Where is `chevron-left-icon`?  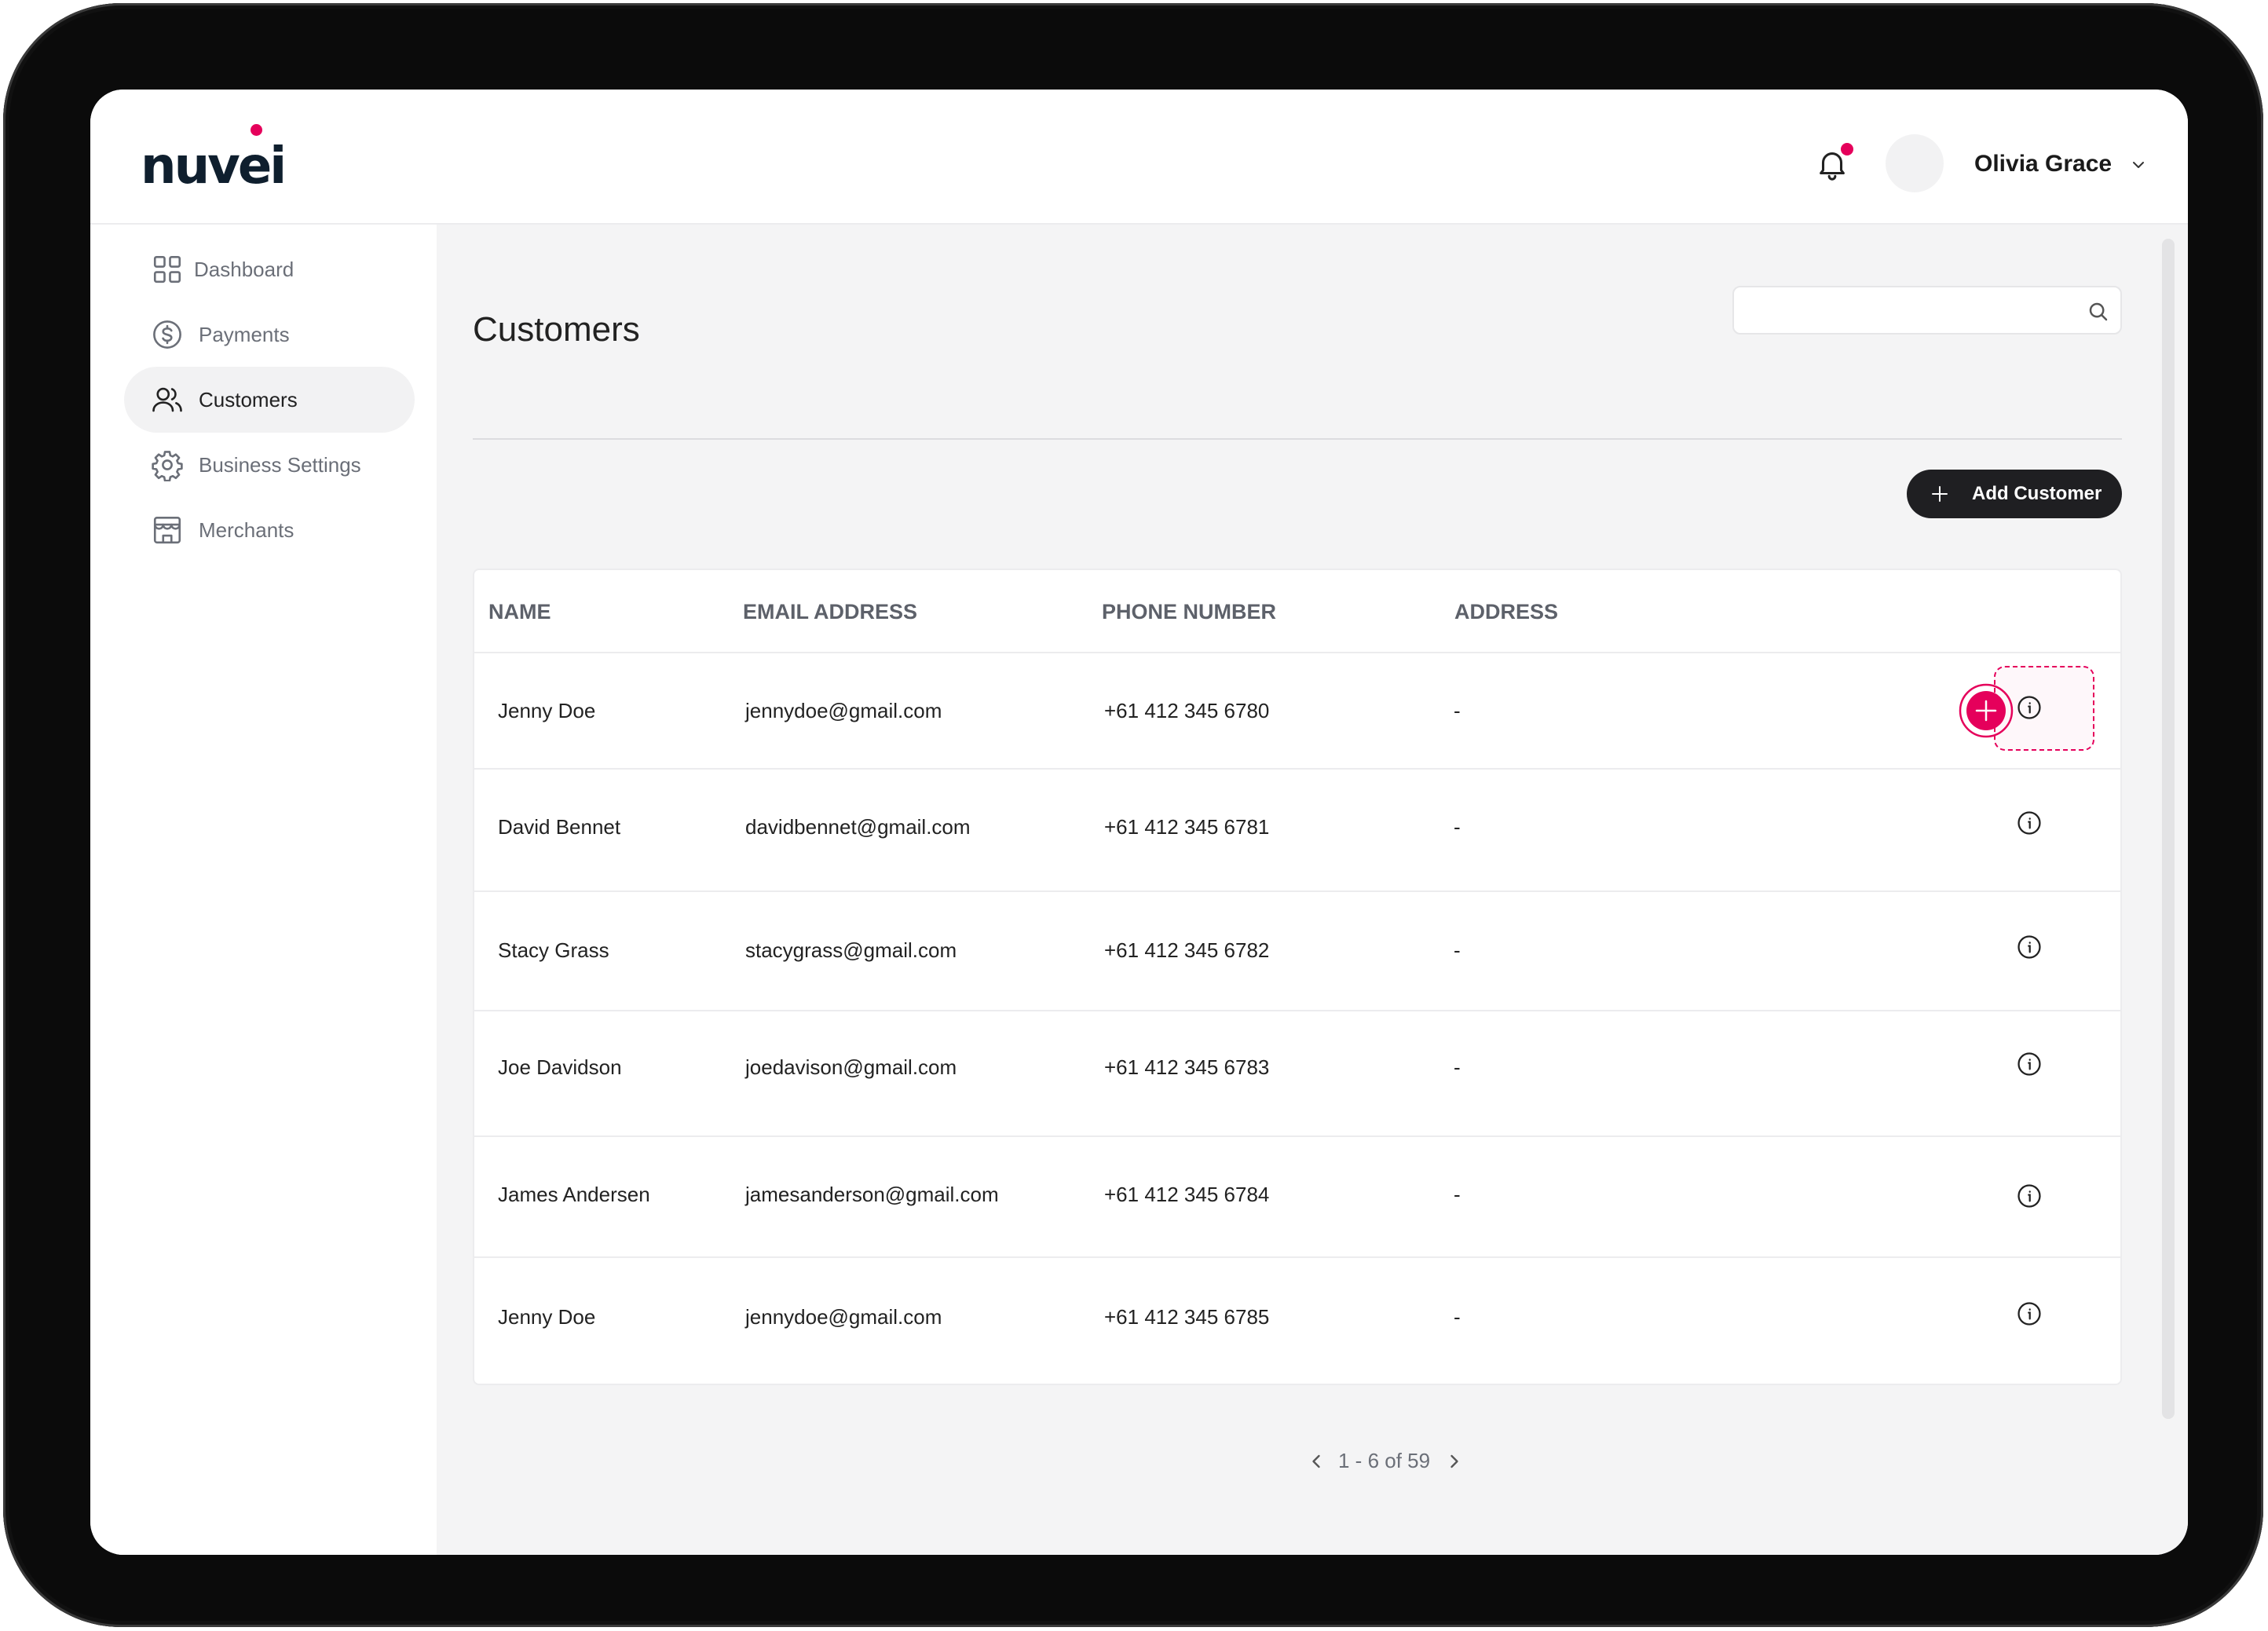
chevron-left-icon is located at coordinates (1316, 1461).